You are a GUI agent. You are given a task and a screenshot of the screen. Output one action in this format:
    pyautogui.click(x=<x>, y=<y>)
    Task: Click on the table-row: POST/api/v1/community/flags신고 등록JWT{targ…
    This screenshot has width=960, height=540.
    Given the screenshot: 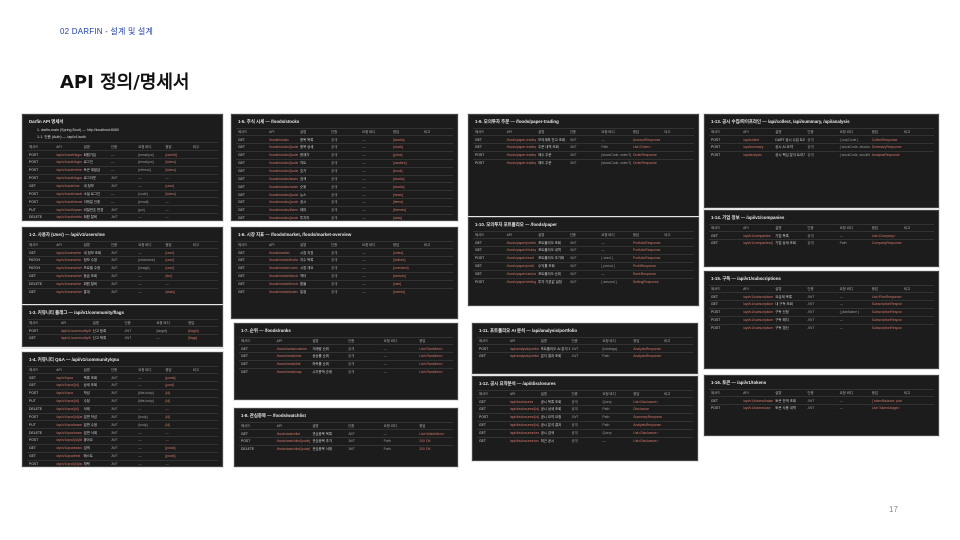 What is the action you would take?
    pyautogui.click(x=122, y=330)
    